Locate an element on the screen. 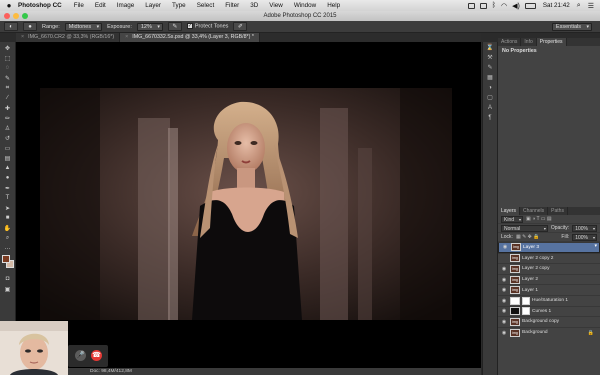  eraser-icon: ▭ is located at coordinates (8, 148).